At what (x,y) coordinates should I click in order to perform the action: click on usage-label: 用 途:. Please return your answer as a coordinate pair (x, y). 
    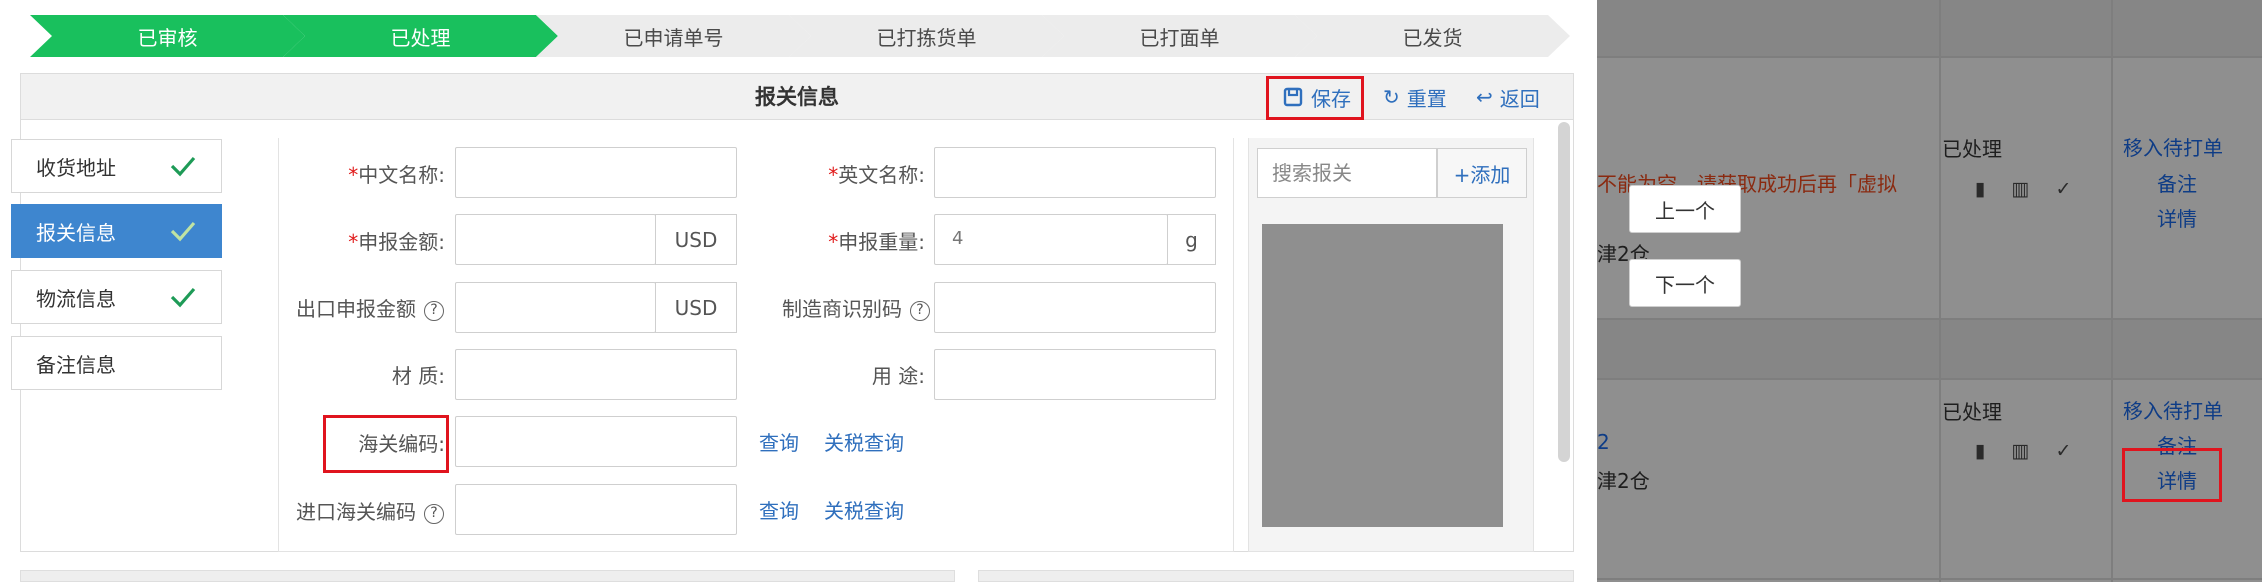
    Looking at the image, I should click on (898, 376).